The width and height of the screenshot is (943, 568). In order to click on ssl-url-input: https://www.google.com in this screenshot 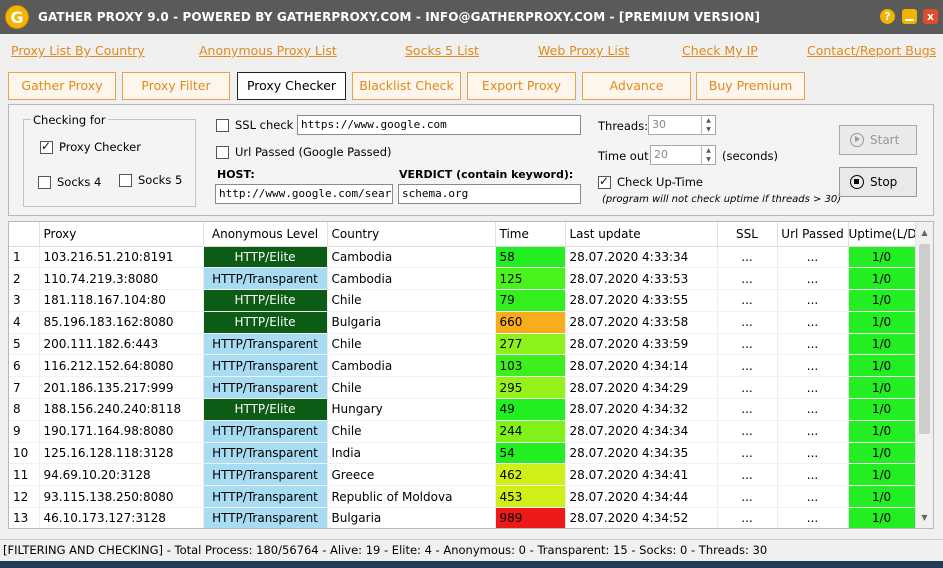, I will do `click(439, 125)`.